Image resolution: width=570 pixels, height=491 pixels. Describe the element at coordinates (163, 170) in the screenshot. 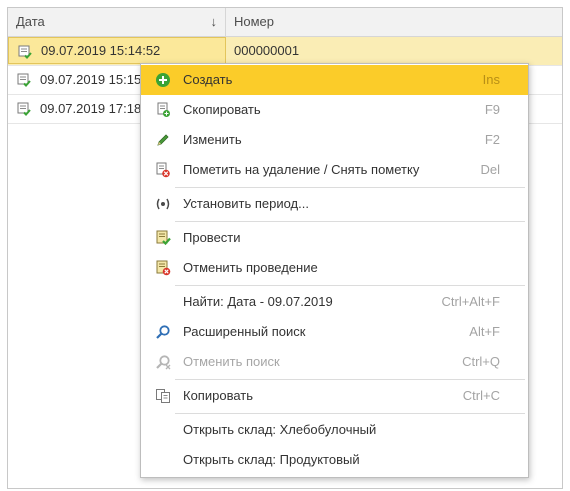

I see `delete-mark-icon` at that location.